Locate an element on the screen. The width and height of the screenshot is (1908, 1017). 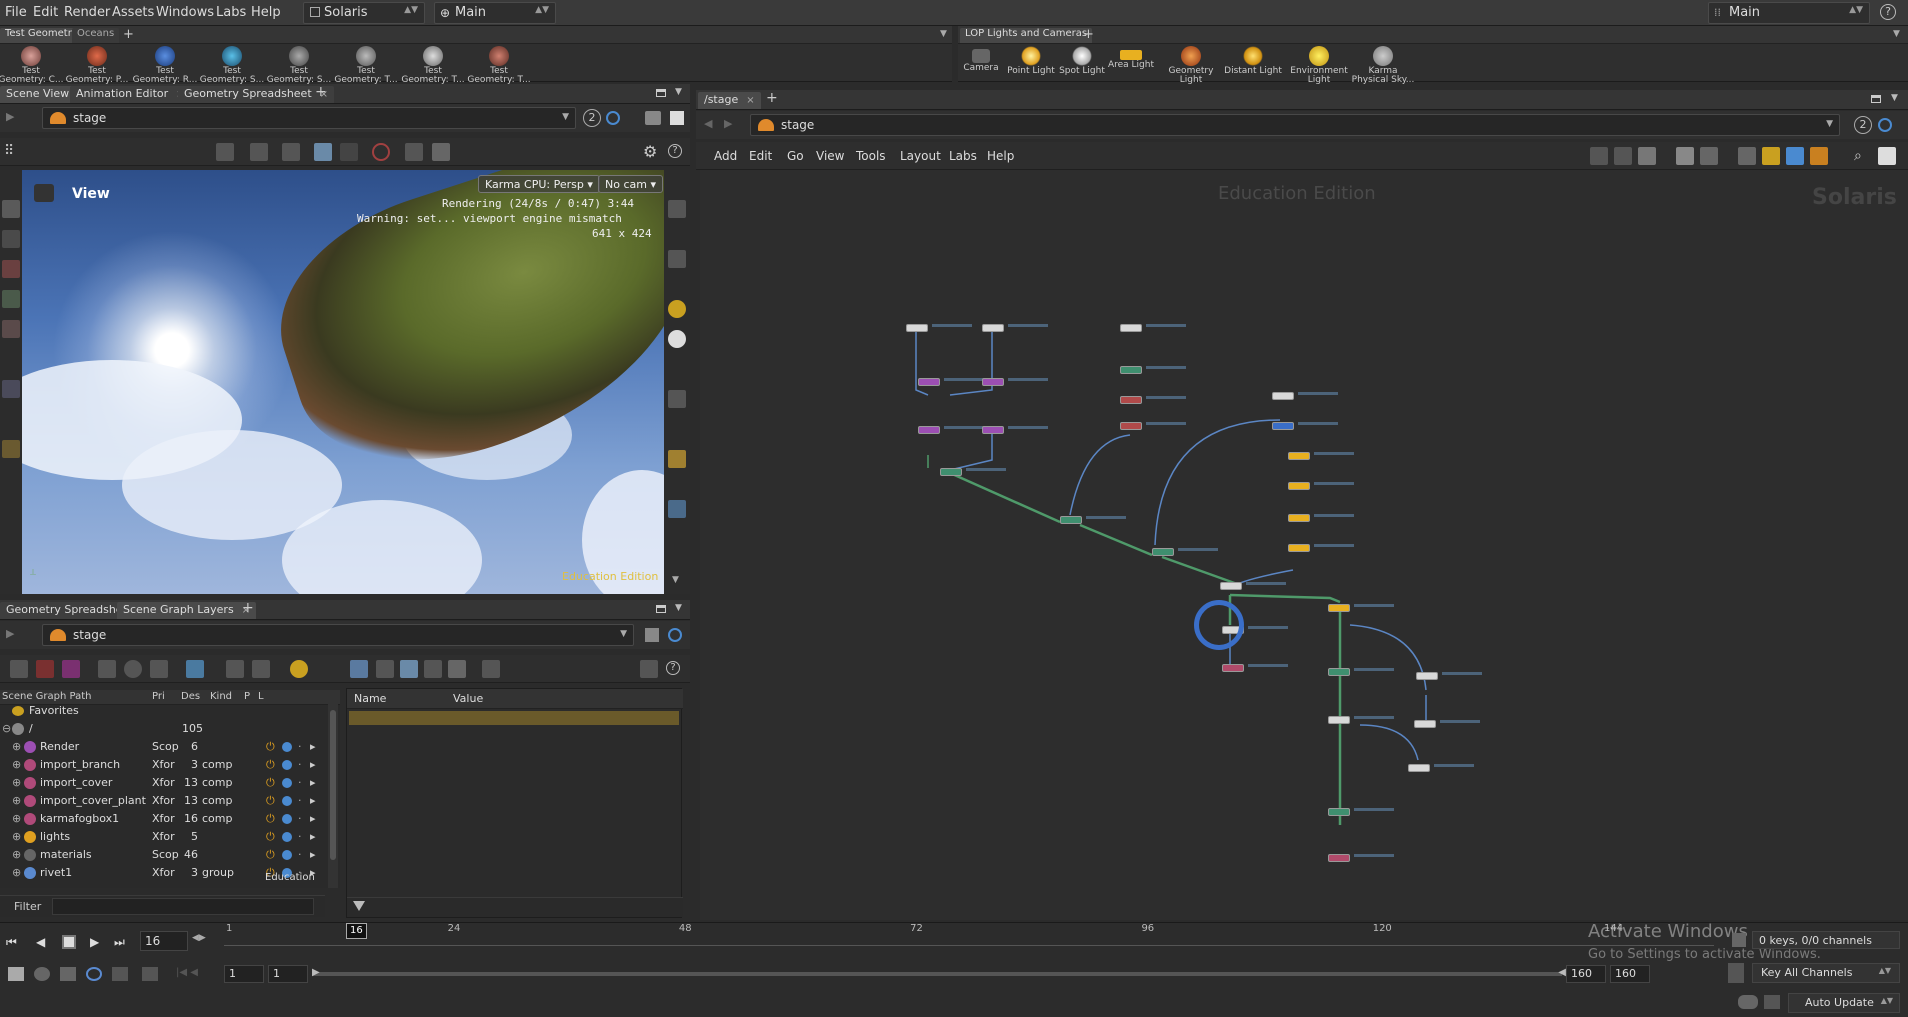
add-pane-tab-icon: + is located at coordinates (321, 92).